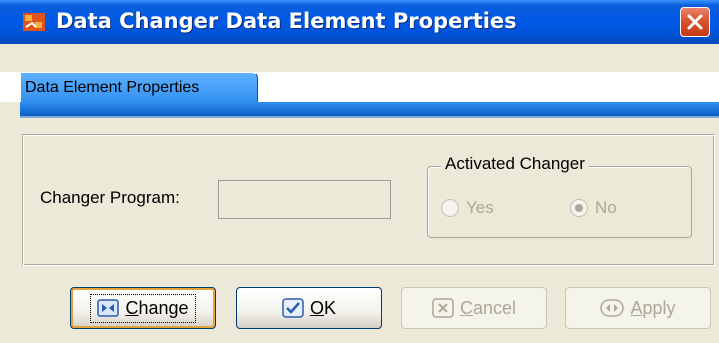 The width and height of the screenshot is (719, 343). I want to click on close-icon, so click(695, 22).